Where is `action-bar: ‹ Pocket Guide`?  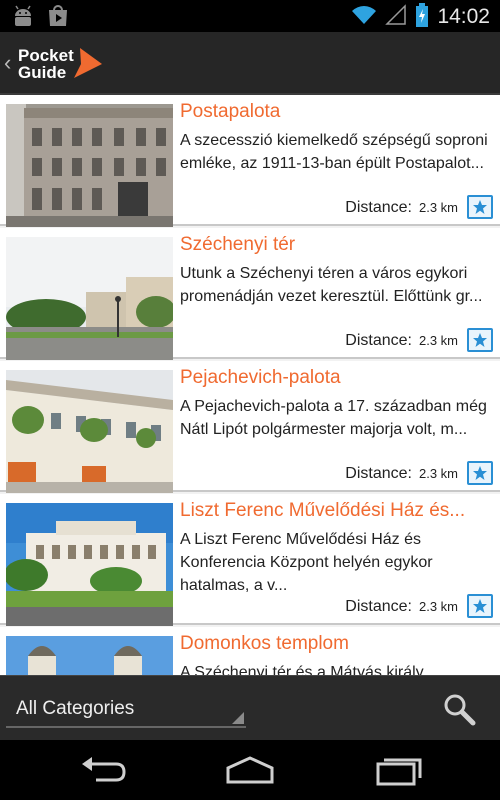 action-bar: ‹ Pocket Guide is located at coordinates (250, 63).